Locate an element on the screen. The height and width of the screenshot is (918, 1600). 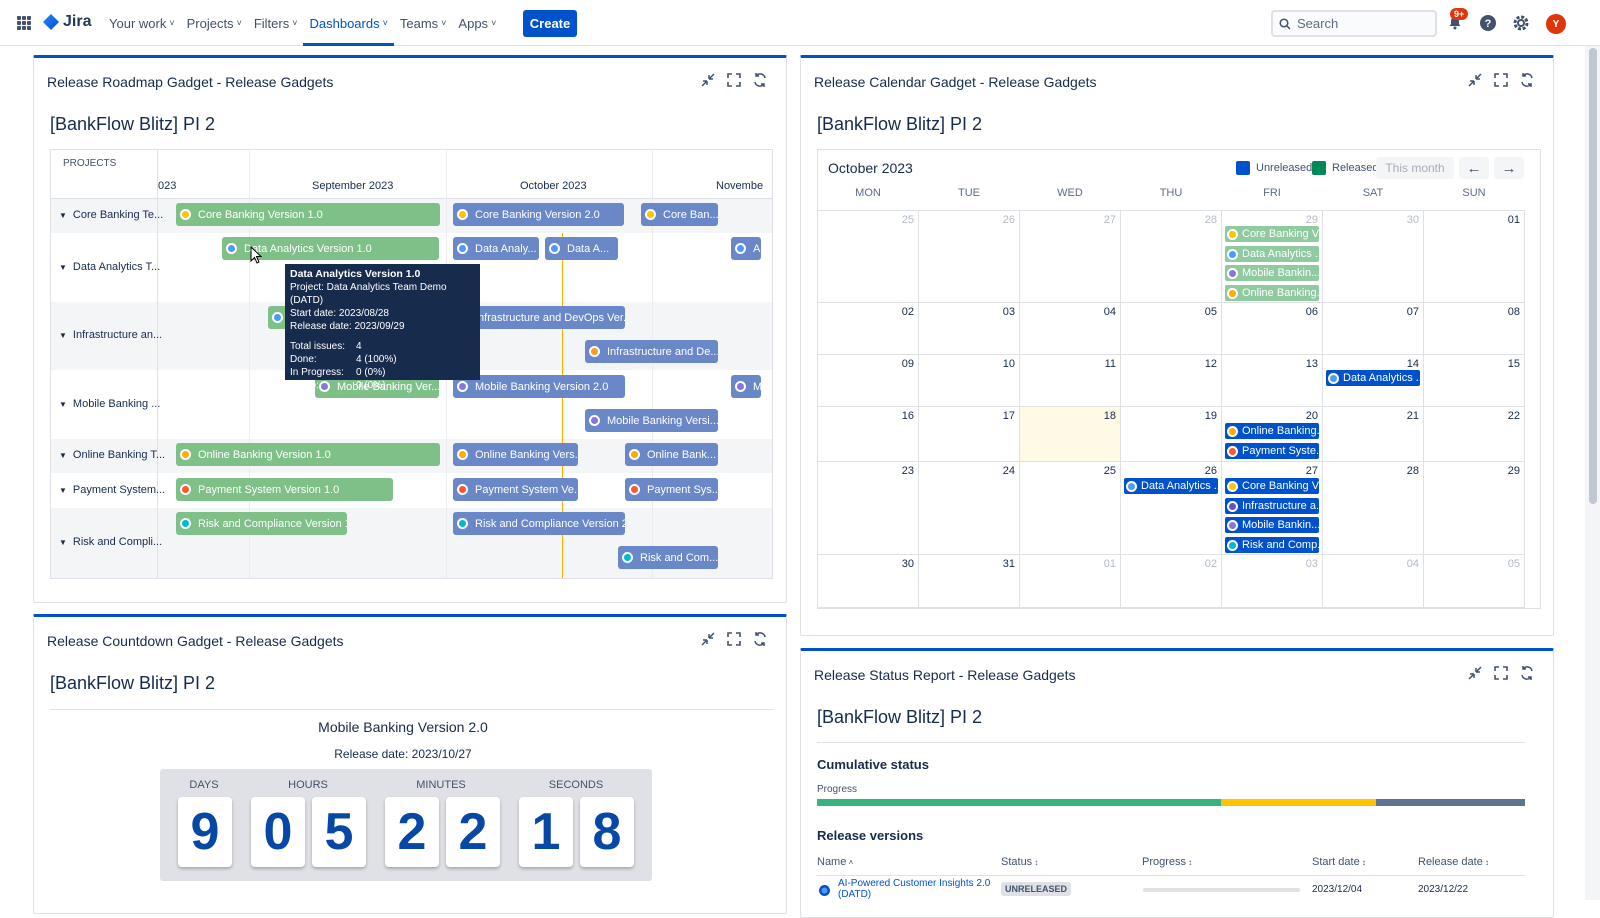
calendar-day: 13 is located at coordinates (1272, 381).